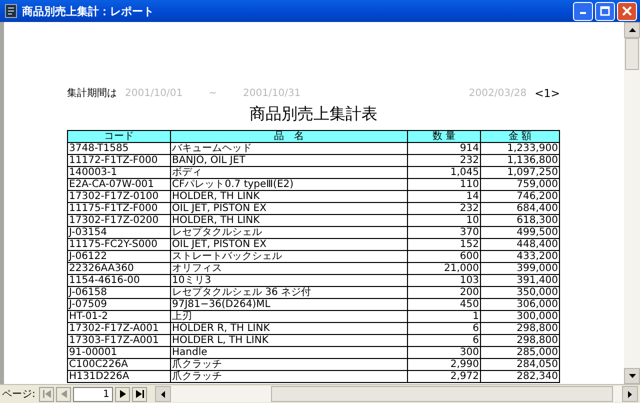 This screenshot has width=640, height=403. Describe the element at coordinates (289, 172) in the screenshot. I see `table-cell: ボディ` at that location.